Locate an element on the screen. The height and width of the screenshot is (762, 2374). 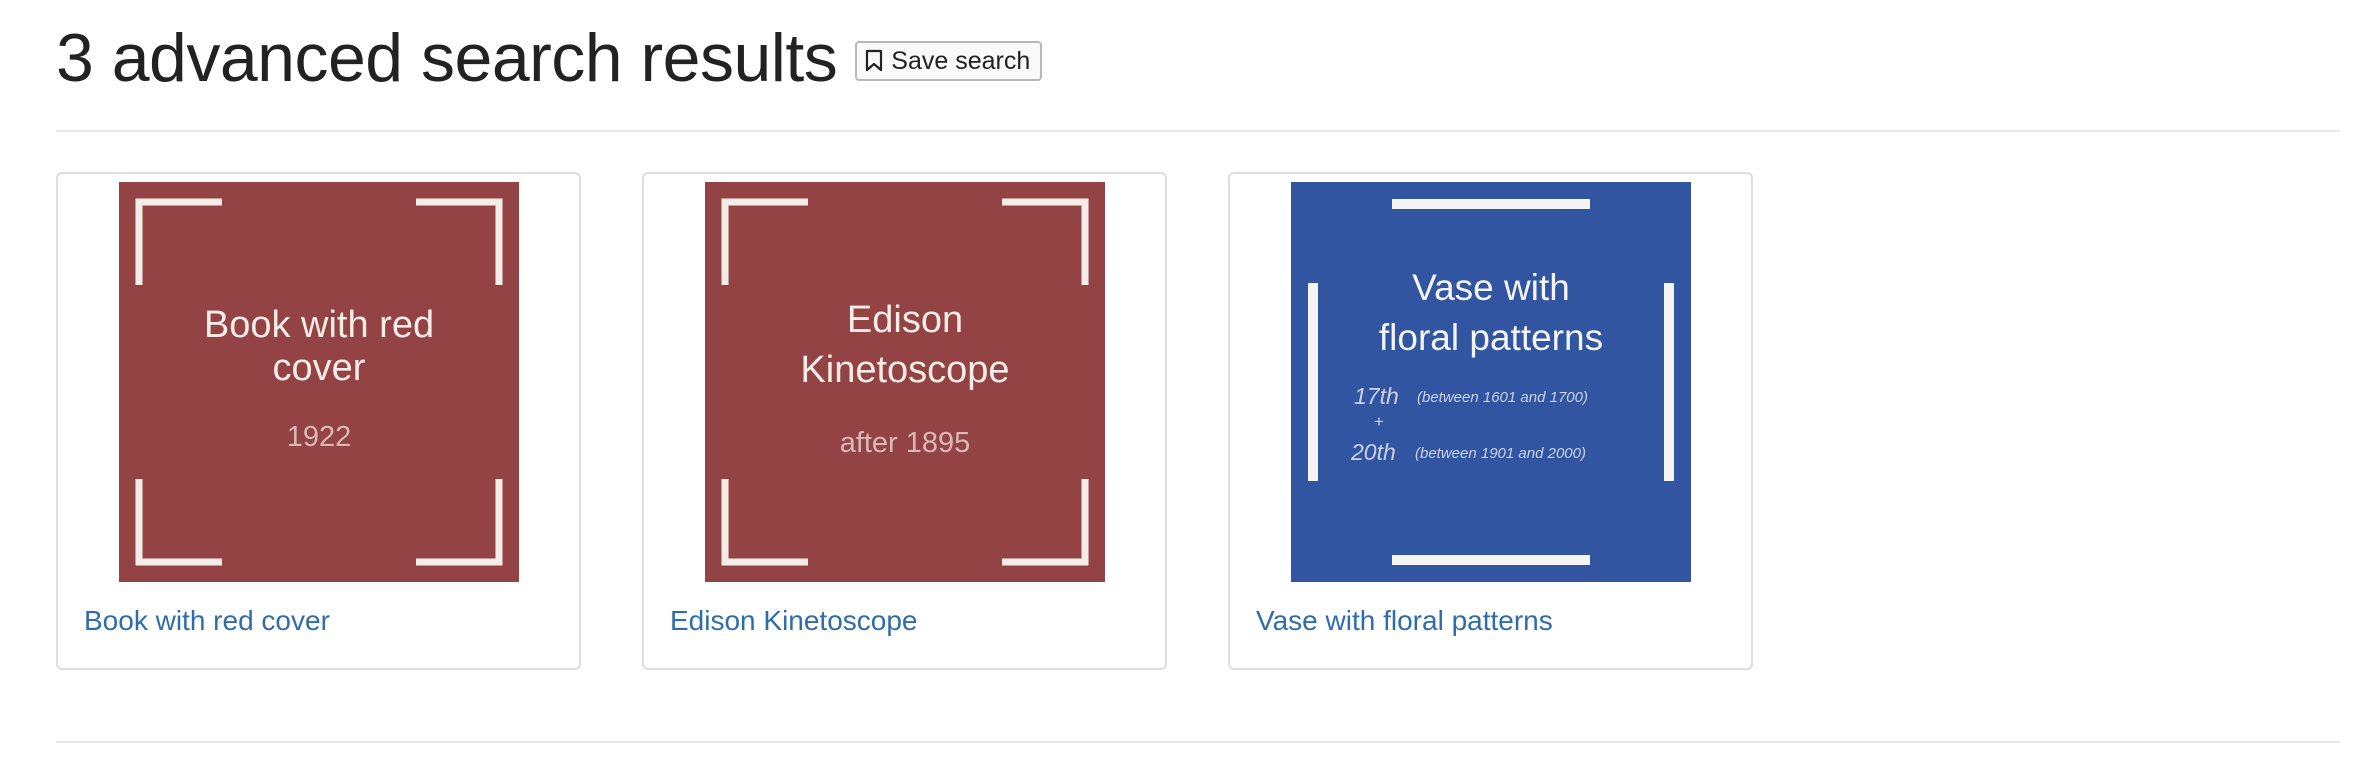
thumbnail-title-line-1: Book with red is located at coordinates (319, 325).